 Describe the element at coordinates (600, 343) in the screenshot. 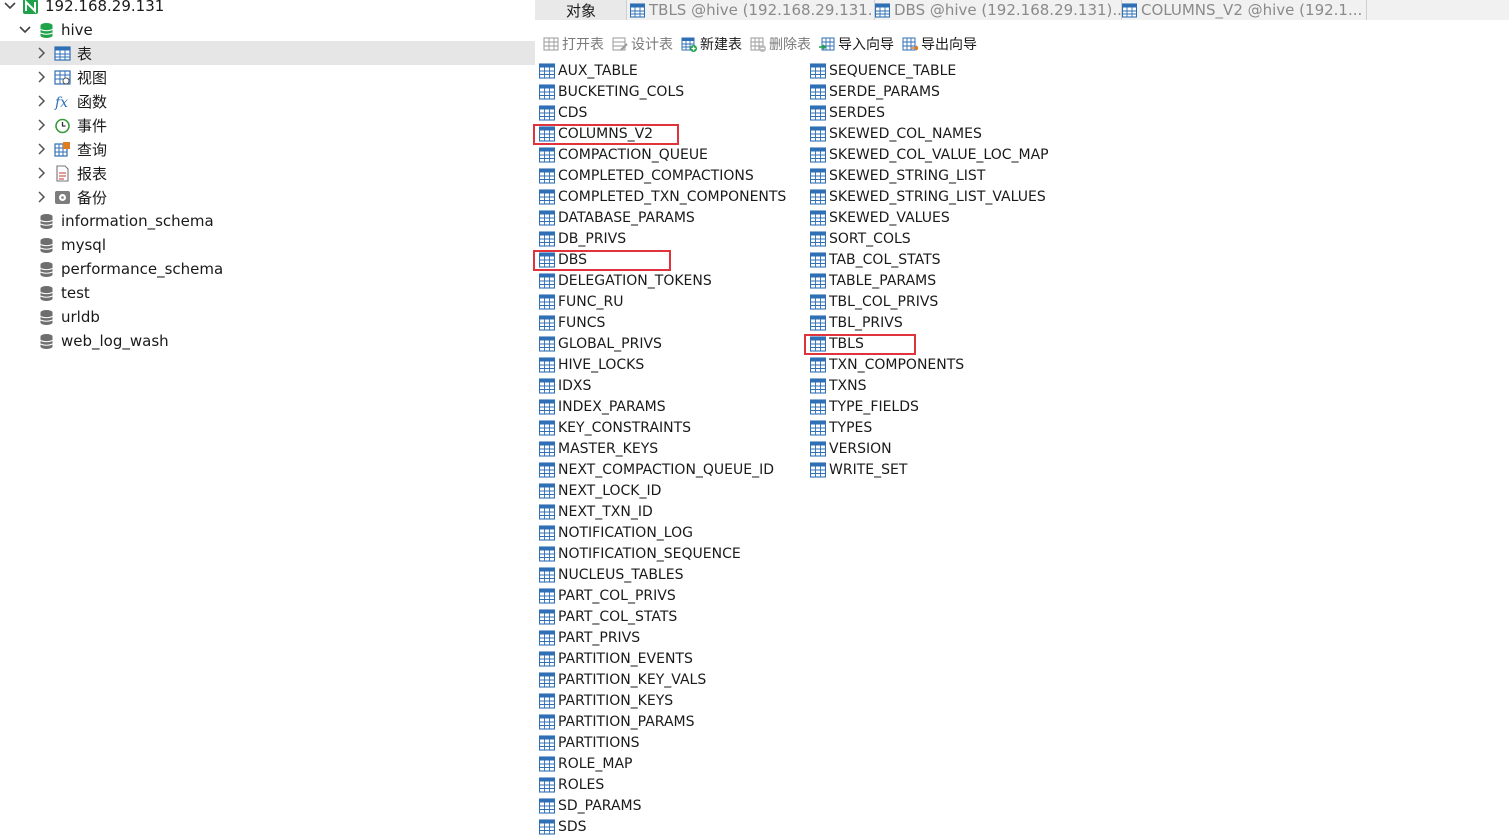

I see `table-item: GLOBAL_PRIVS` at that location.